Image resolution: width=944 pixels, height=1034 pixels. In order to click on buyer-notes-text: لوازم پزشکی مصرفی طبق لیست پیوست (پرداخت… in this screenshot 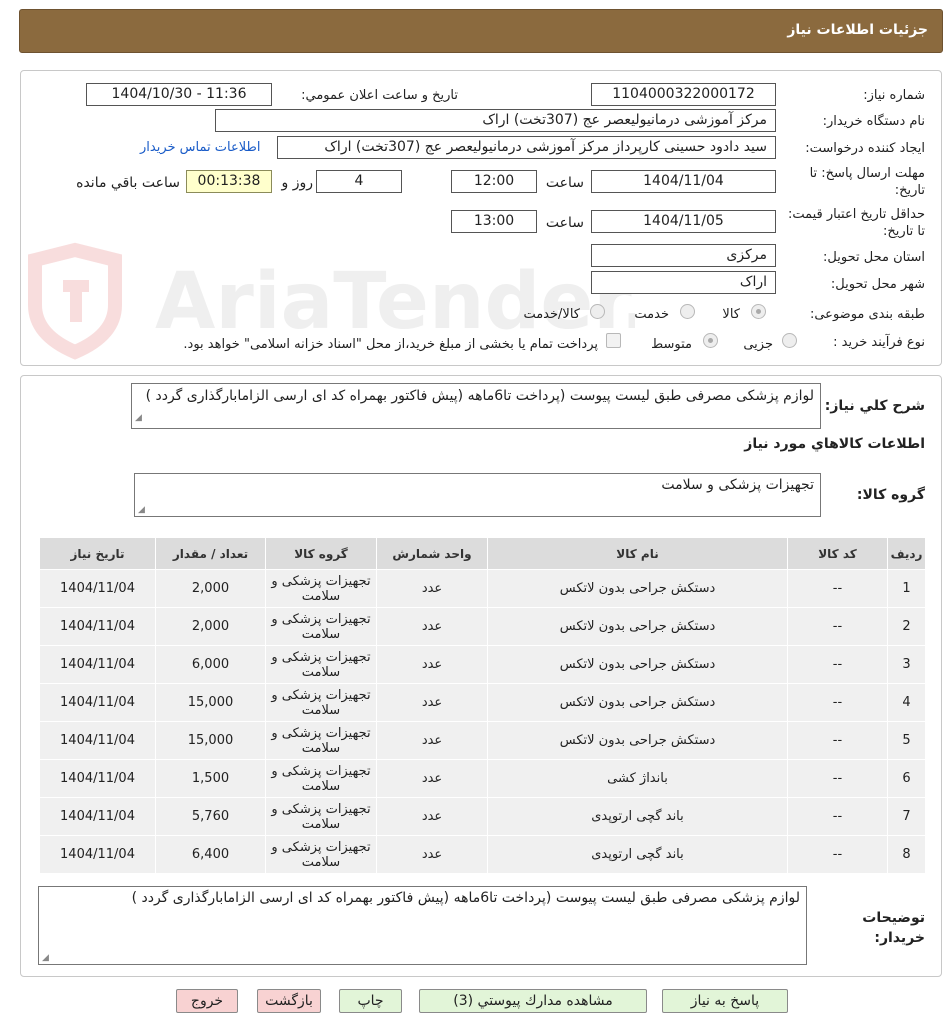, I will do `click(465, 898)`.